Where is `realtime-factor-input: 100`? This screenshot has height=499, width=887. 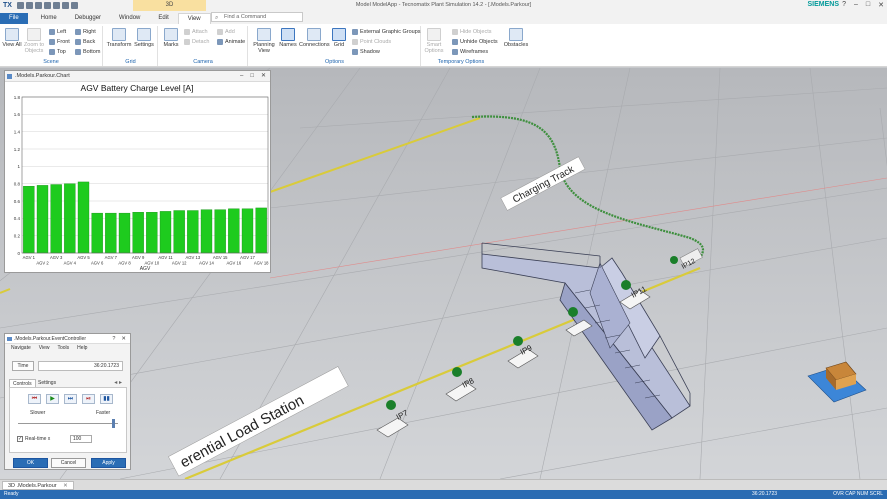 realtime-factor-input: 100 is located at coordinates (81, 439).